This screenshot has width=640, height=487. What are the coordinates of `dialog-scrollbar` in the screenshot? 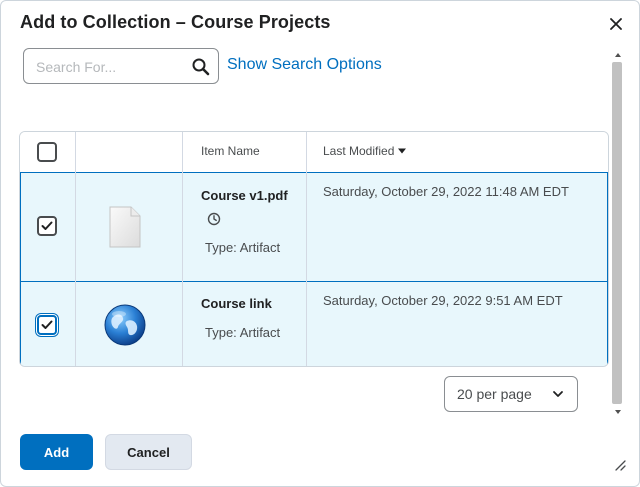 It's located at (618, 234).